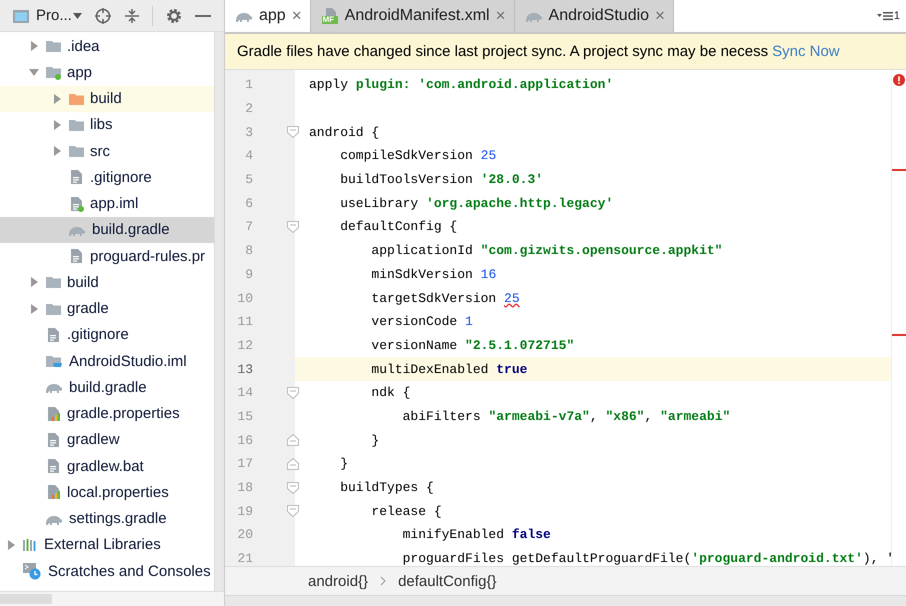  I want to click on tree-item: src, so click(107, 151).